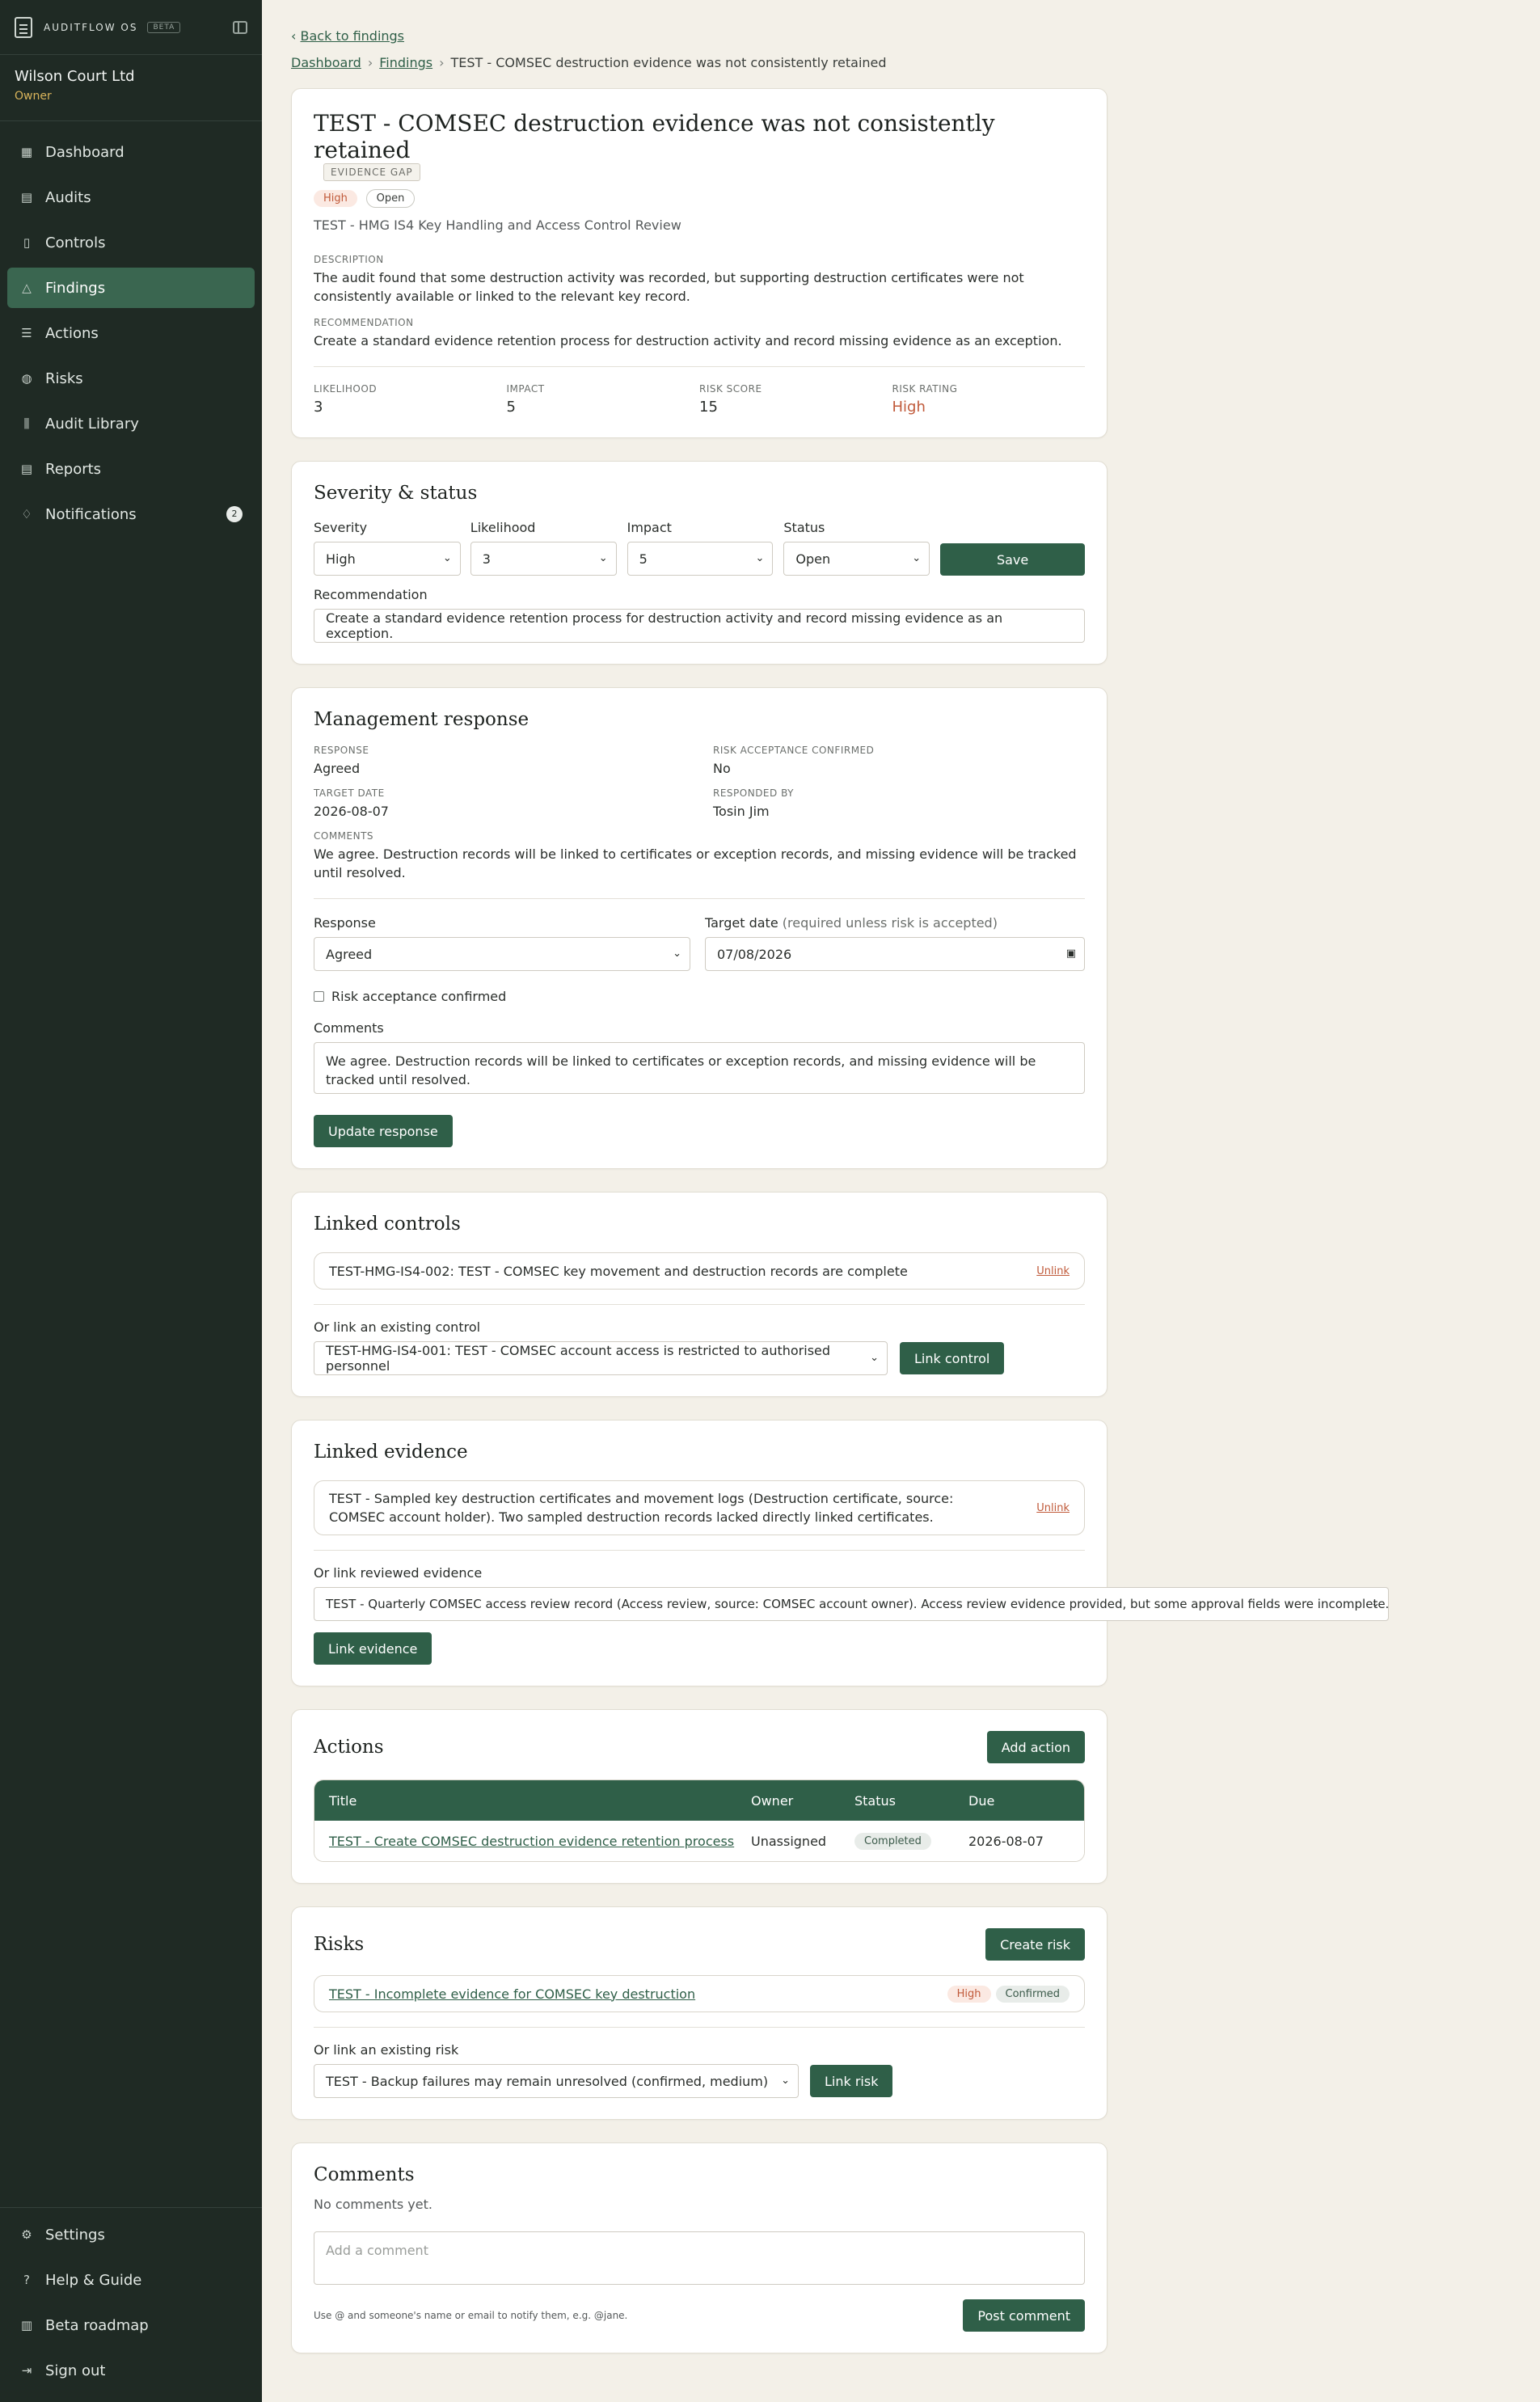  What do you see at coordinates (91, 27) in the screenshot?
I see `brand-name: AUDITFLOW OS` at bounding box center [91, 27].